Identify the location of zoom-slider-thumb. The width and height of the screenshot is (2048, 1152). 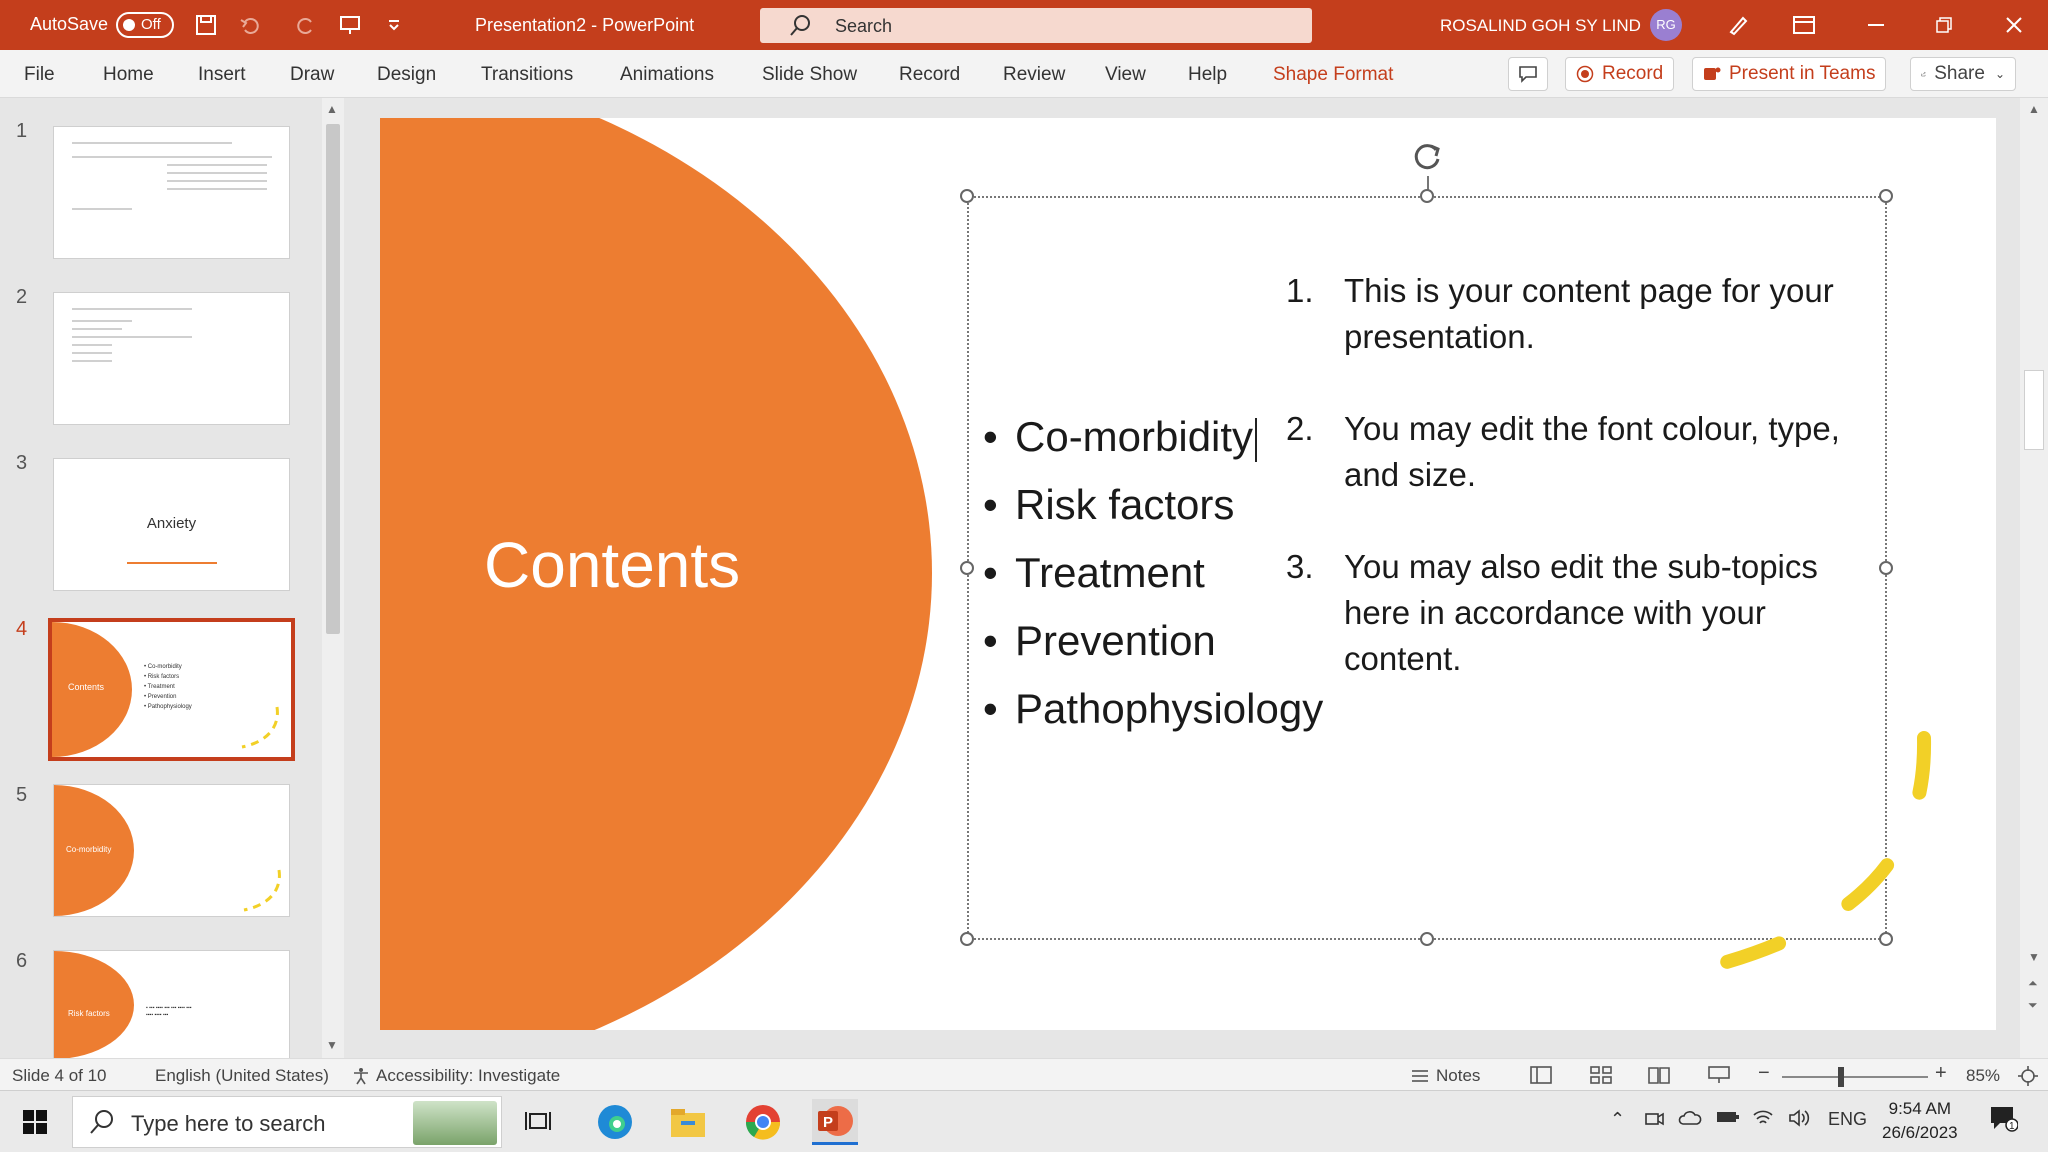
(1841, 1077).